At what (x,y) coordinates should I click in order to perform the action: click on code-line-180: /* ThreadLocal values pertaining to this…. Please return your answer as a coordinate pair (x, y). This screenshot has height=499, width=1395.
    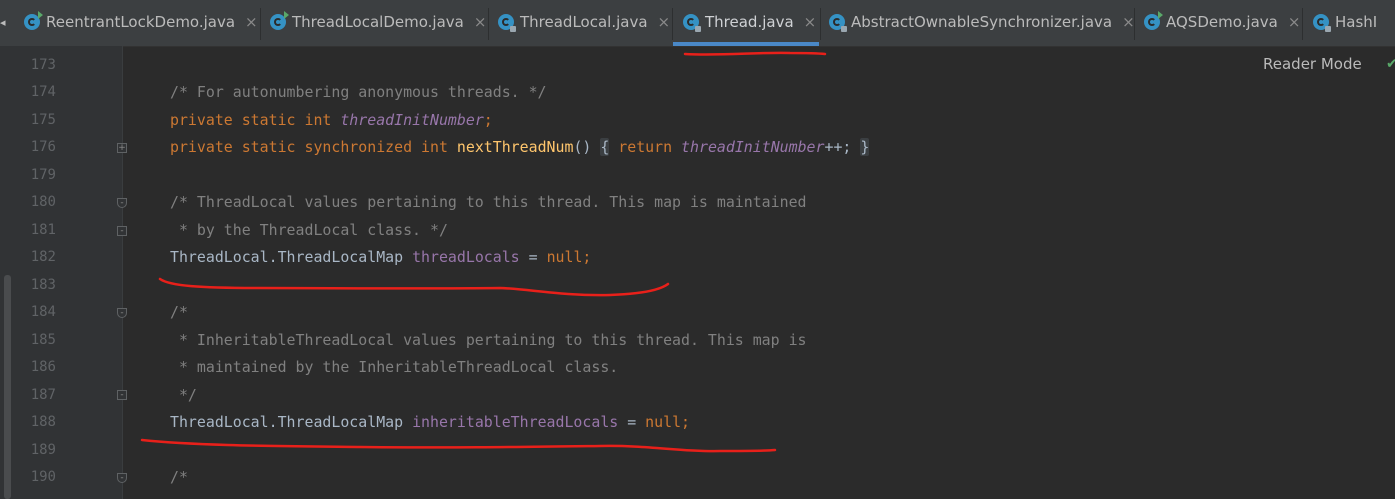
    Looking at the image, I should click on (488, 202).